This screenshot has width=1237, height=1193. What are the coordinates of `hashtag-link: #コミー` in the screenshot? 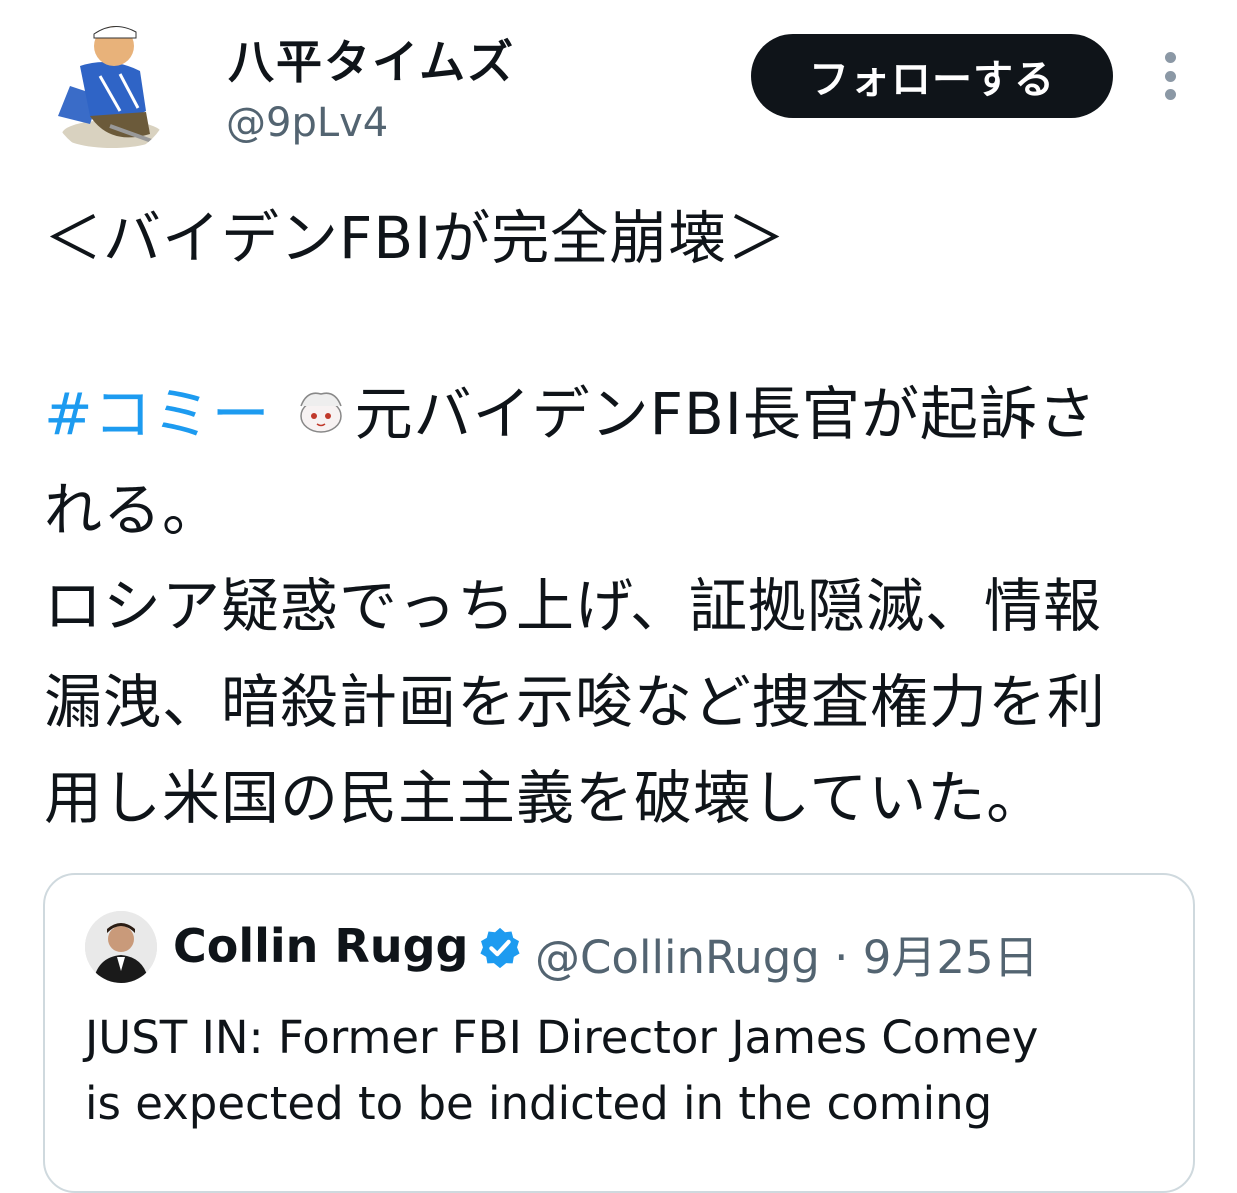 It's located at (157, 414).